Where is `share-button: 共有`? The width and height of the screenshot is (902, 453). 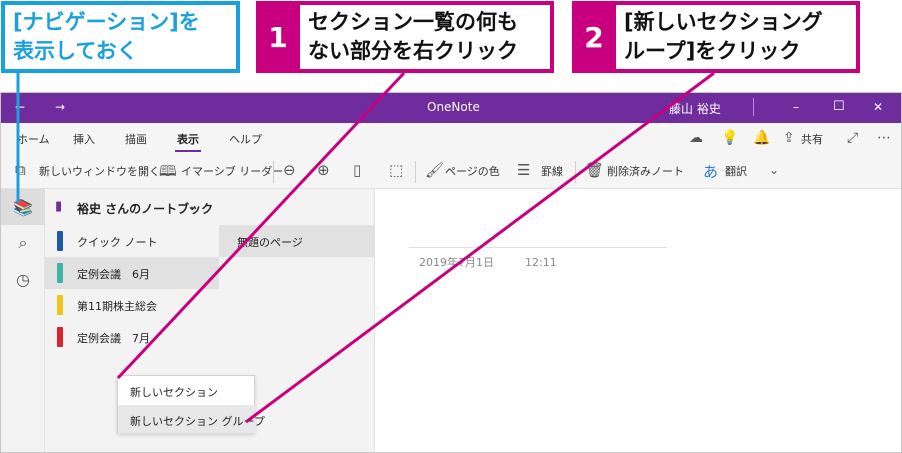 share-button: 共有 is located at coordinates (812, 139).